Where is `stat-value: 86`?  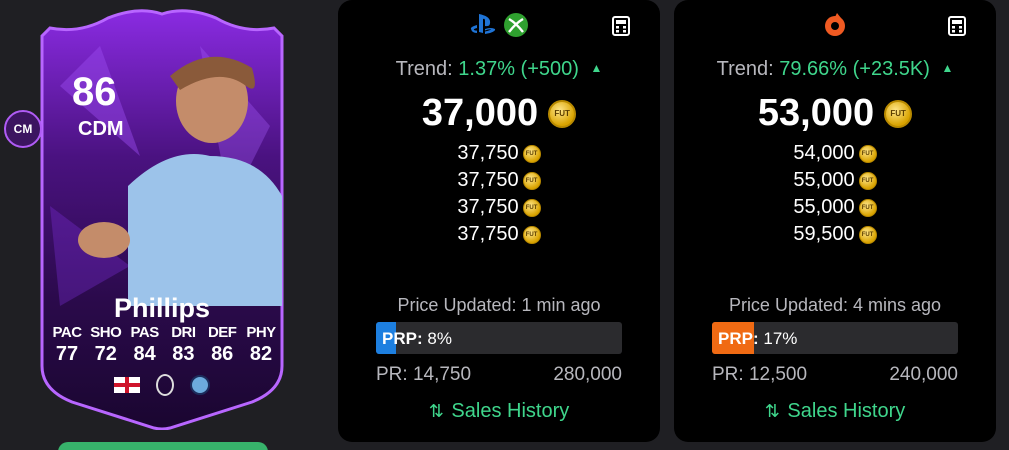
stat-value: 86 is located at coordinates (222, 354).